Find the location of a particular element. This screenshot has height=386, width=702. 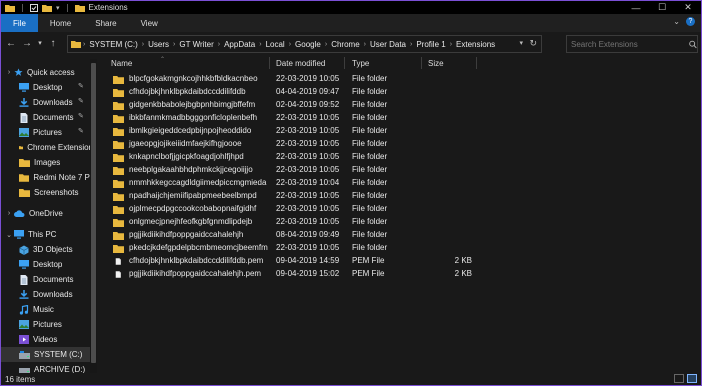

nav-pc-videos: Videos is located at coordinates (49, 339).